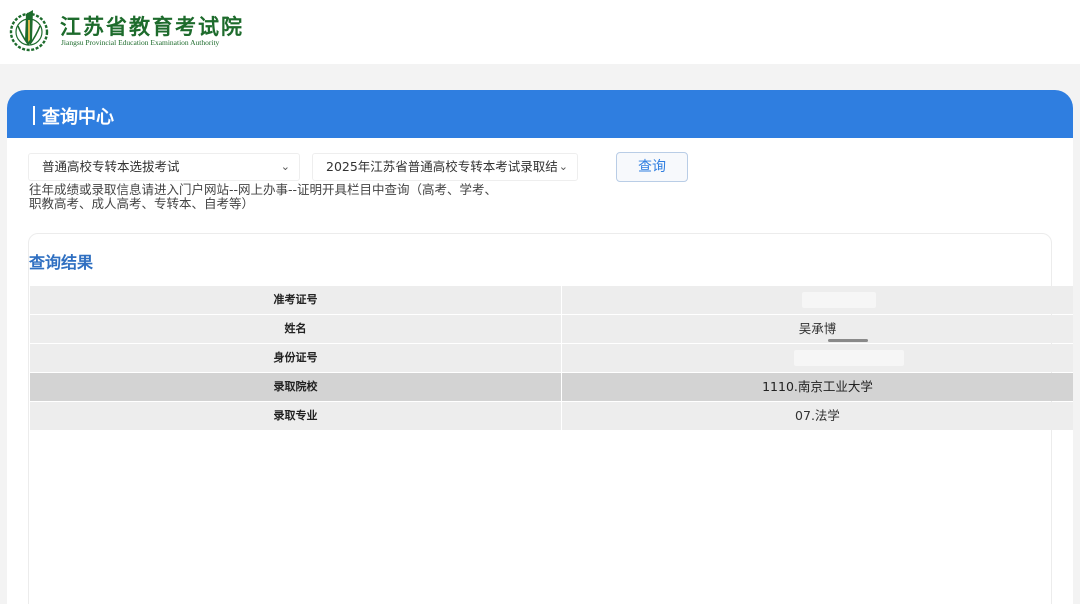  I want to click on table-row: 身份证号 320, so click(551, 358).